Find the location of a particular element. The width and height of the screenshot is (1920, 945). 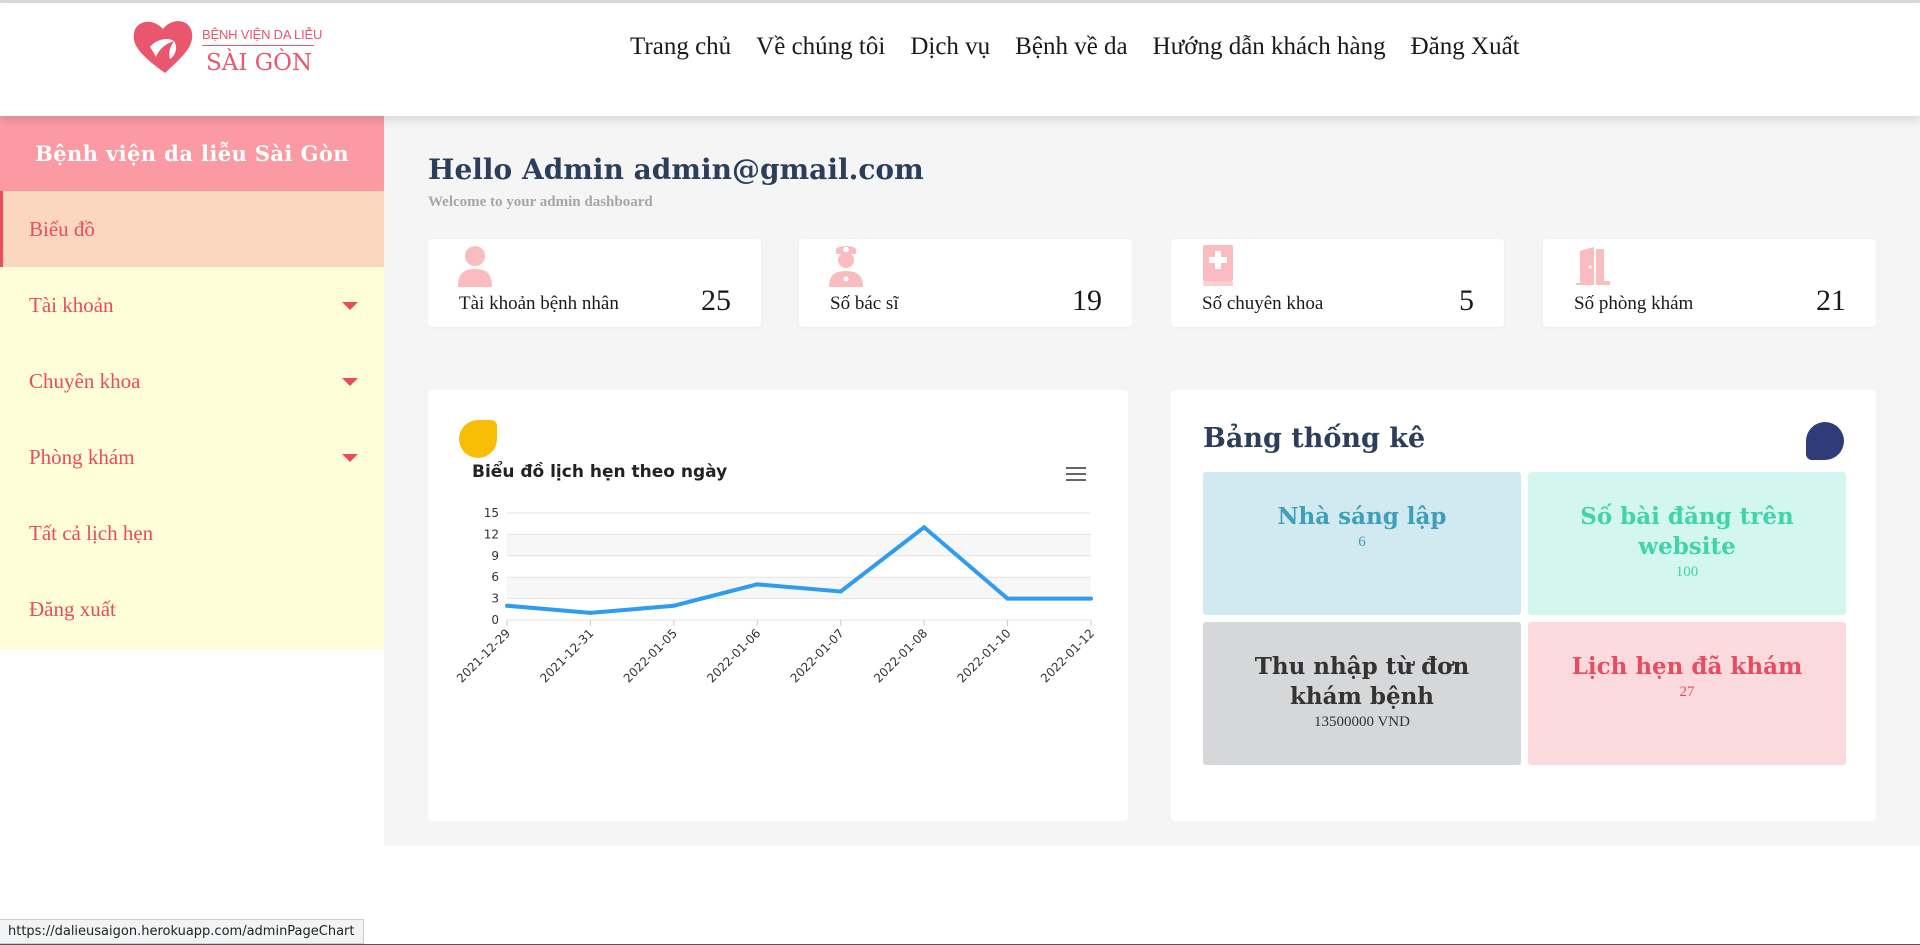

heart-logo-icon is located at coordinates (163, 47).